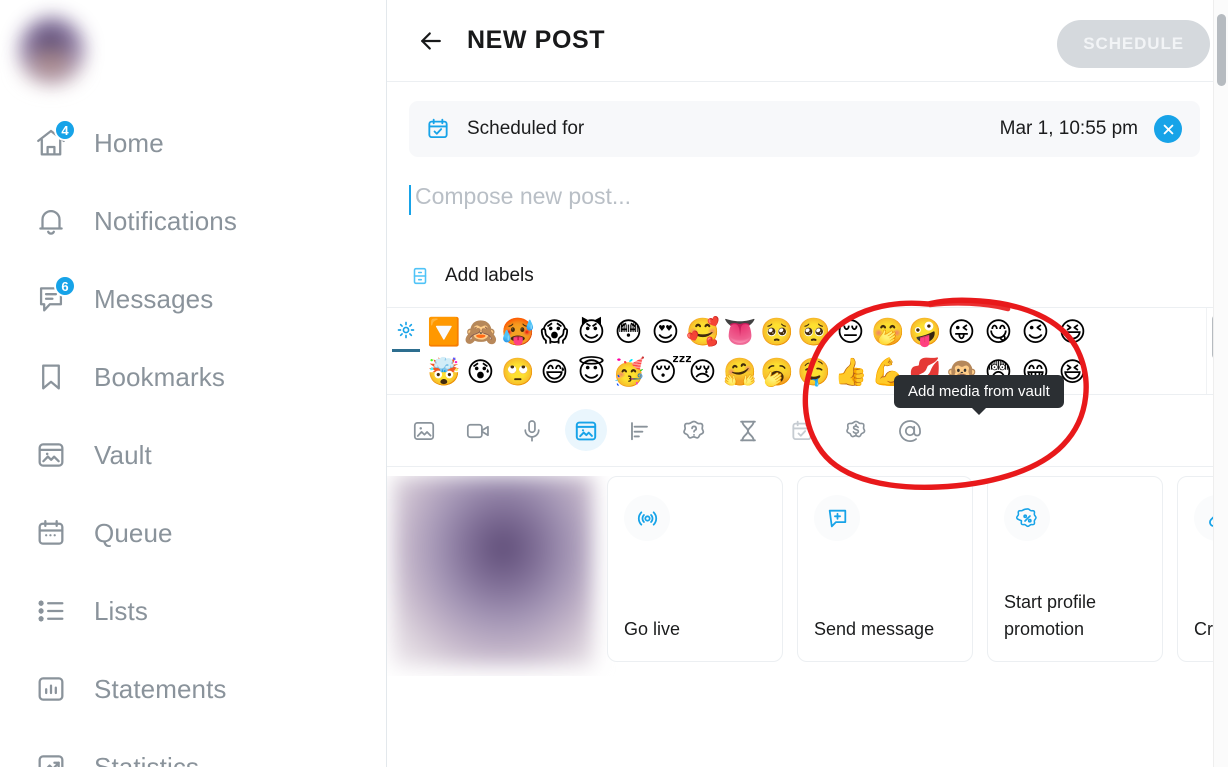 The height and width of the screenshot is (767, 1228). Describe the element at coordinates (193, 143) in the screenshot. I see `sidebar-item-home: 4 Home` at that location.